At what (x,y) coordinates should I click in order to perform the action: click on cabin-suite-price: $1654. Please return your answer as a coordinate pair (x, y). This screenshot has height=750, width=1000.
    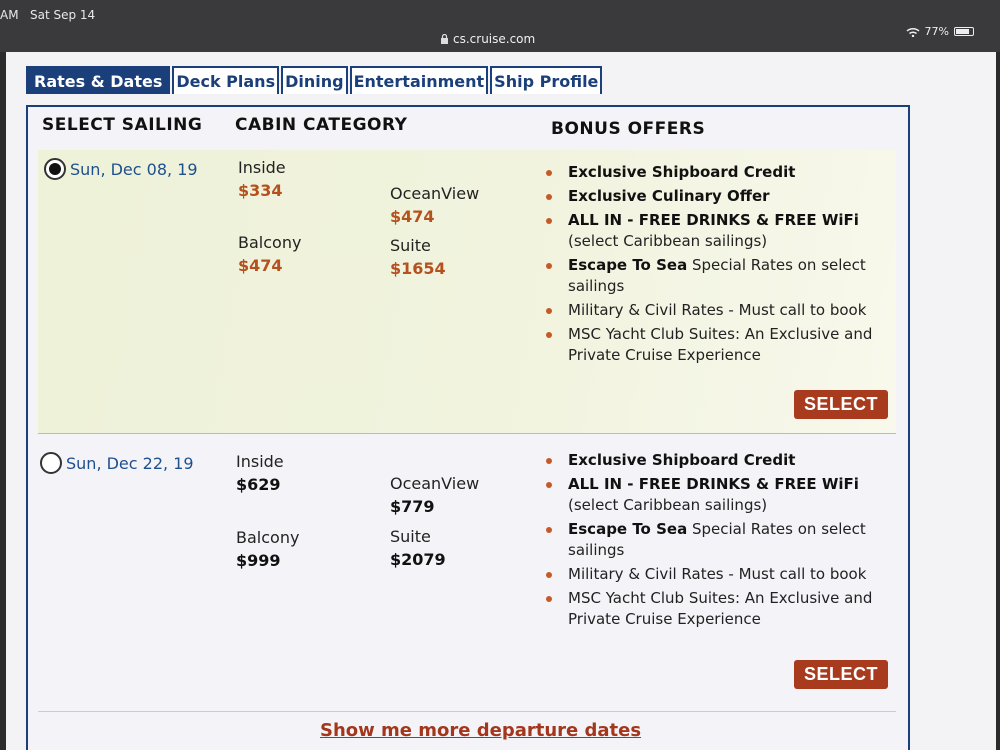
    Looking at the image, I should click on (418, 268).